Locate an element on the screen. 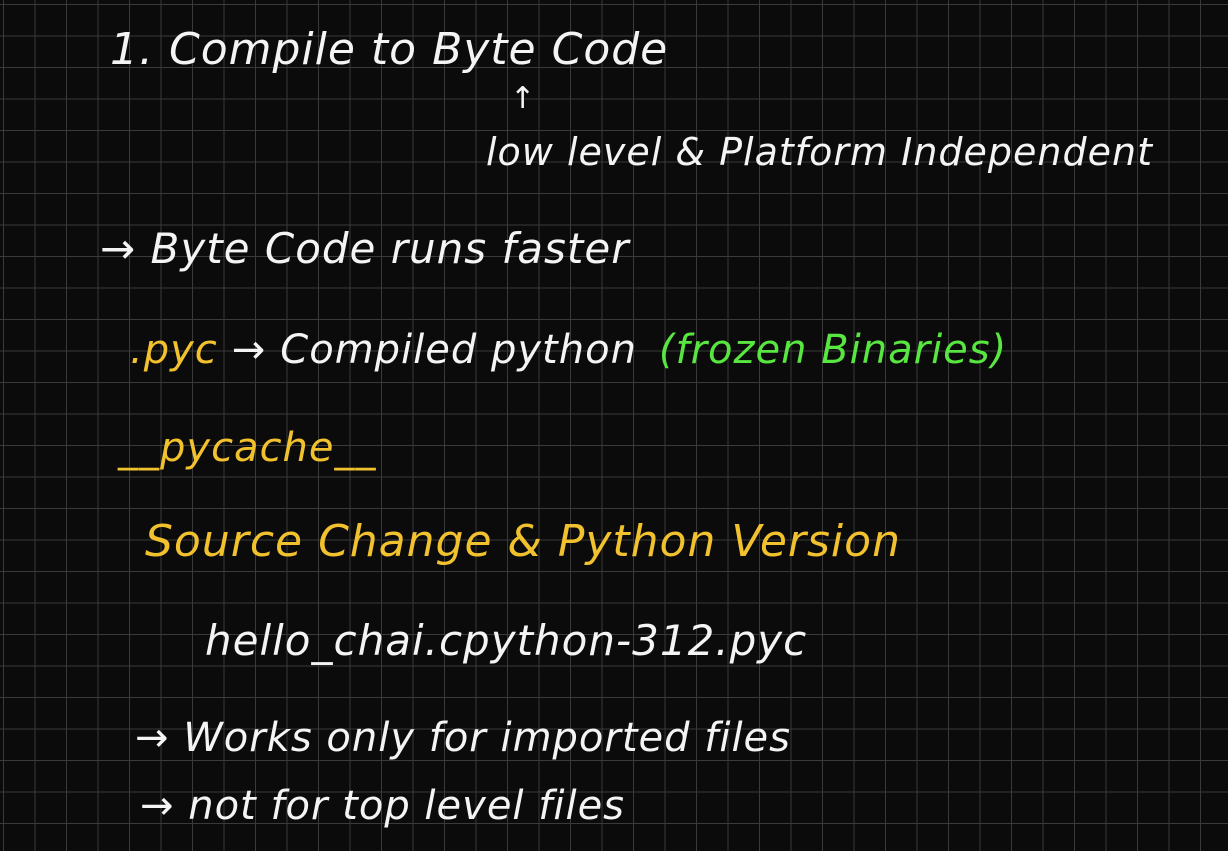 This screenshot has width=1228, height=851. note-low-level-platform-independent: low level & Platform Independent is located at coordinates (819, 152).